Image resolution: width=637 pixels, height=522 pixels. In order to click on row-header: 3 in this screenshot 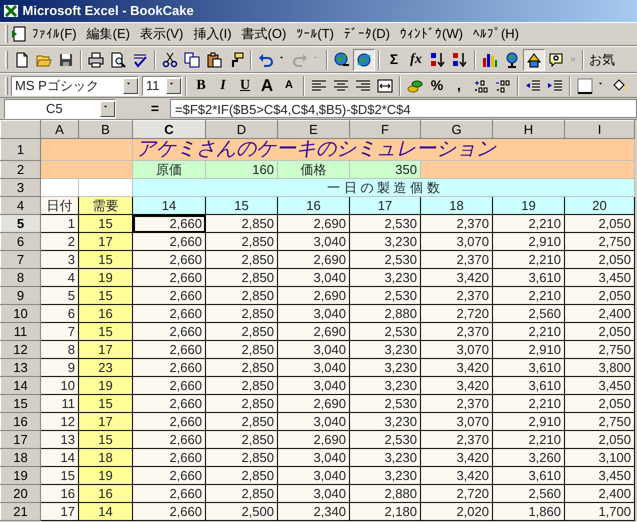, I will do `click(20, 187)`.